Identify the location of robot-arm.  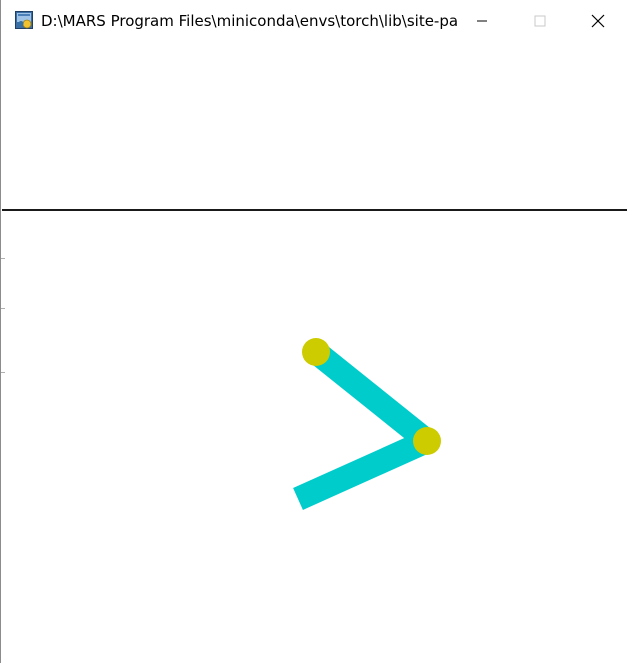
(367, 424).